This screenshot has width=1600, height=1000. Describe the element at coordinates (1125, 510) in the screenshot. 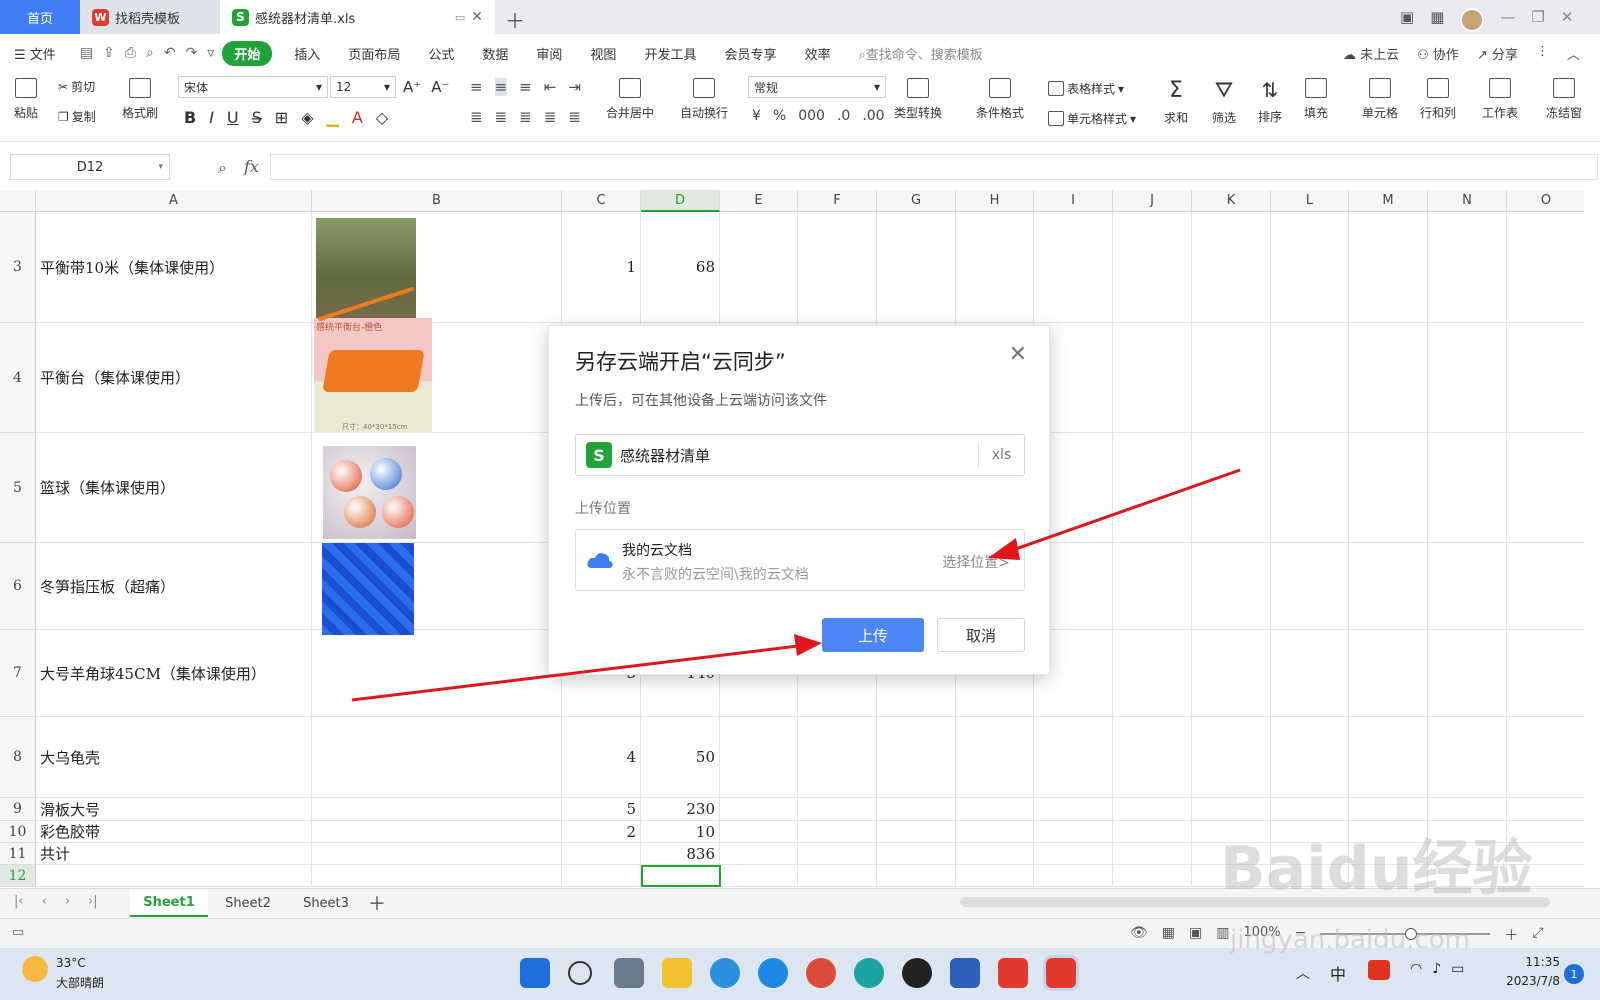

I see `arrow-to-choose` at that location.